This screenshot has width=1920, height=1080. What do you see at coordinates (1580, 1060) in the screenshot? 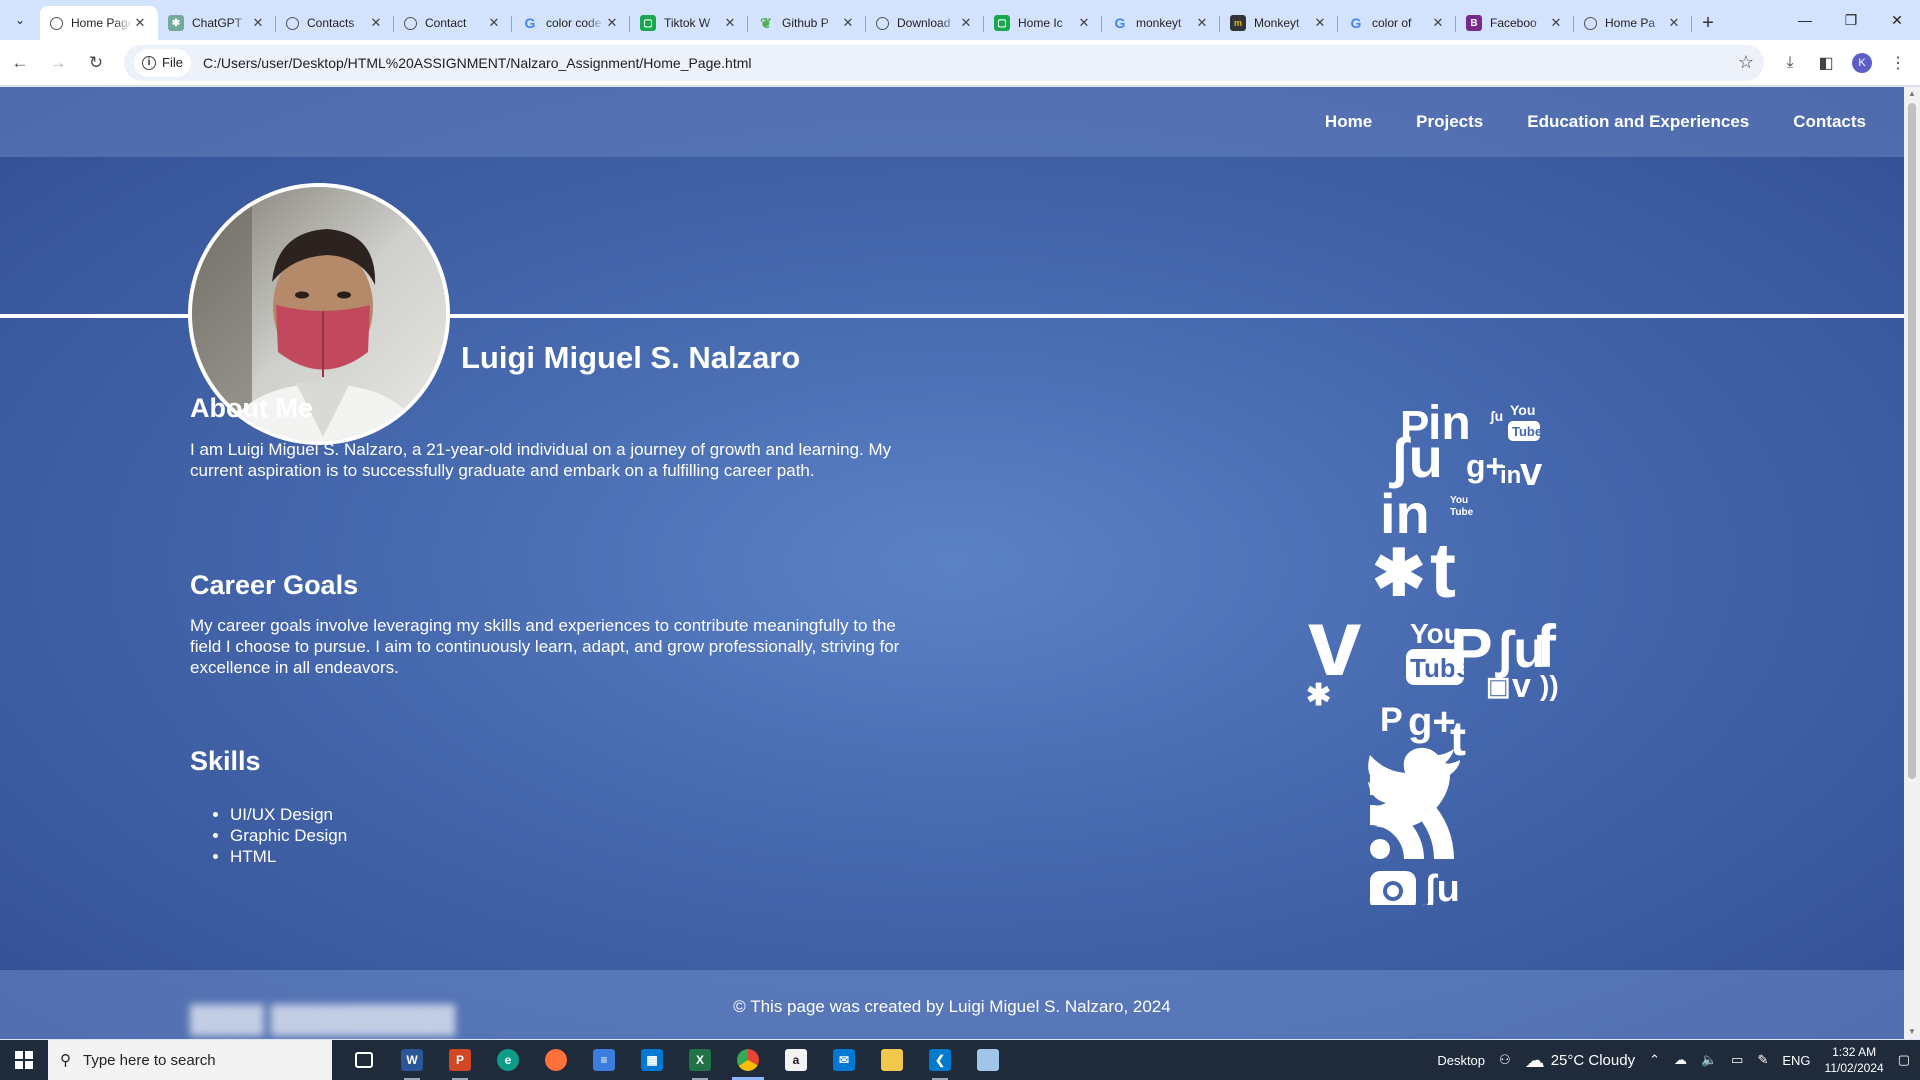
I see `weather-widget: ☁ 25°C Cloudy` at bounding box center [1580, 1060].